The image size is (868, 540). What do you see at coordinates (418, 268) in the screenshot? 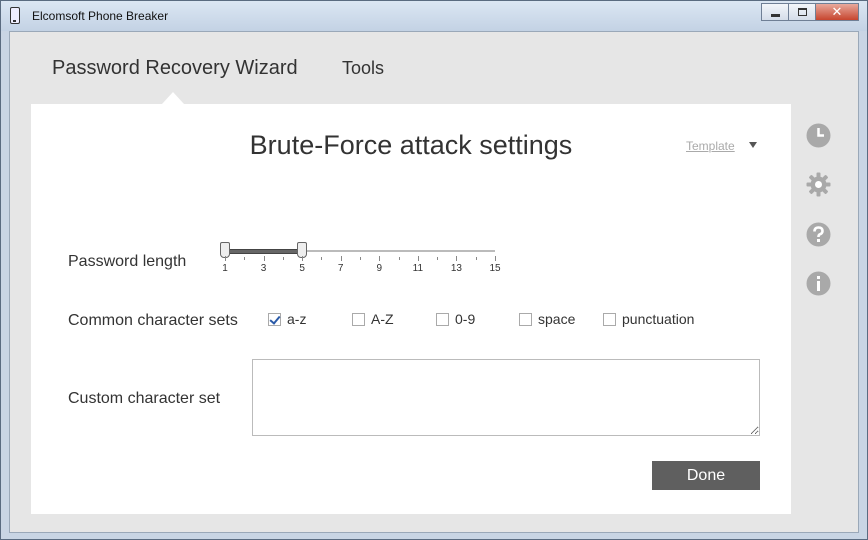
I see `slider-tick-label: 11` at bounding box center [418, 268].